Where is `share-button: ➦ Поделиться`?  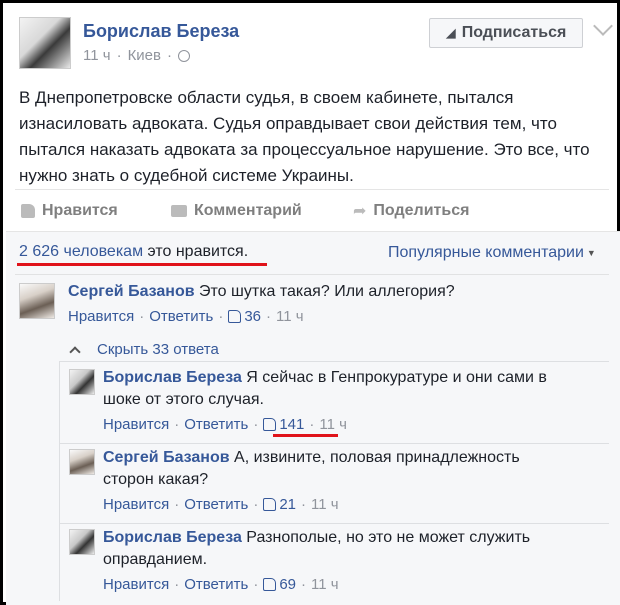 share-button: ➦ Поделиться is located at coordinates (411, 211).